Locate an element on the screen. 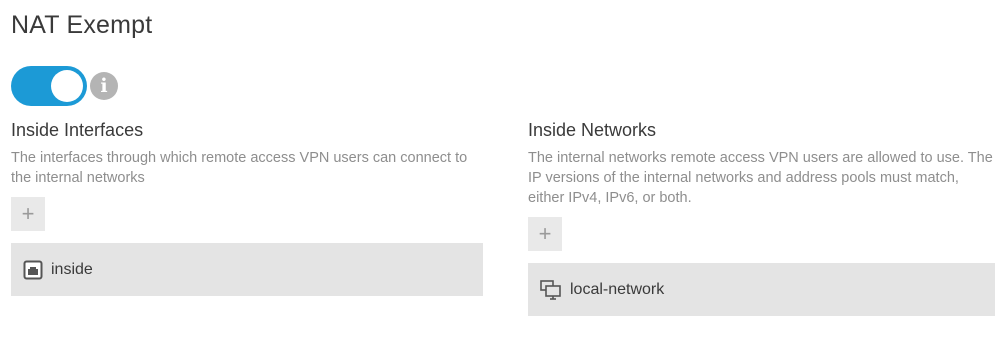 The height and width of the screenshot is (341, 995). nat-exempt-toggle-row: i is located at coordinates (64, 86).